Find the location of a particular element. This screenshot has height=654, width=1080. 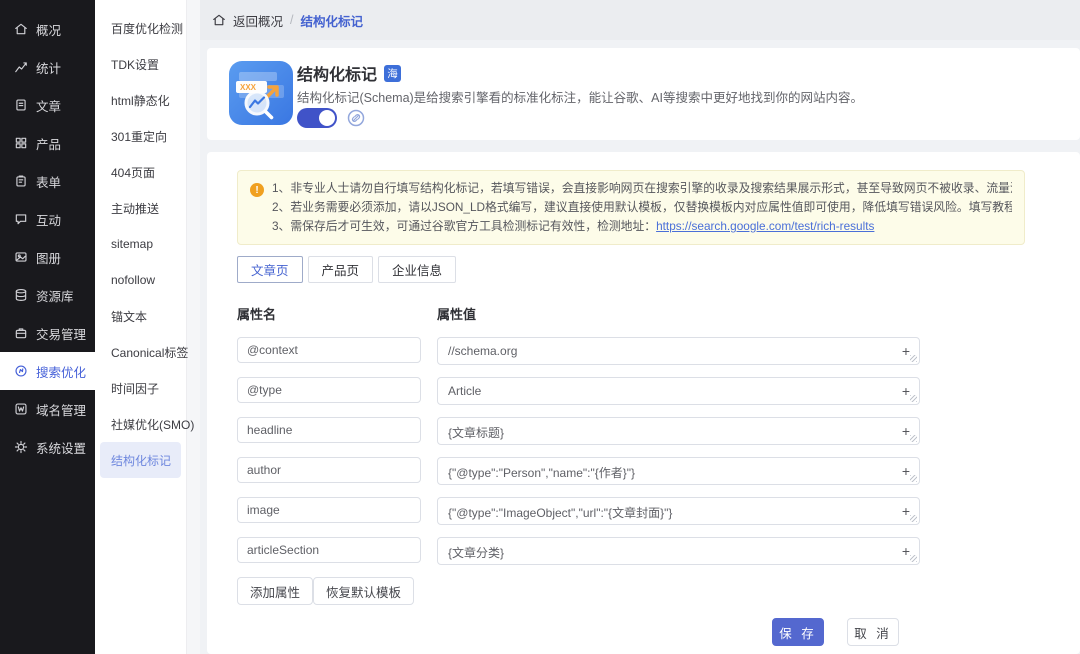

breadcrumb-back-link: 返回概况 is located at coordinates (258, 20).